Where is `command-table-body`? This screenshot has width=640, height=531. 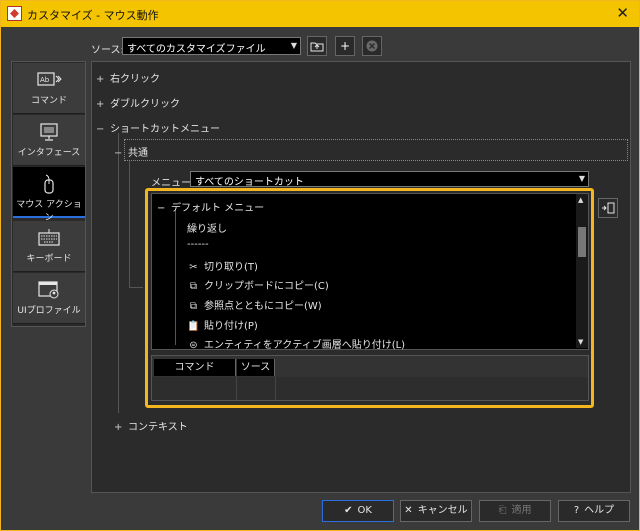
command-table-body is located at coordinates (370, 388).